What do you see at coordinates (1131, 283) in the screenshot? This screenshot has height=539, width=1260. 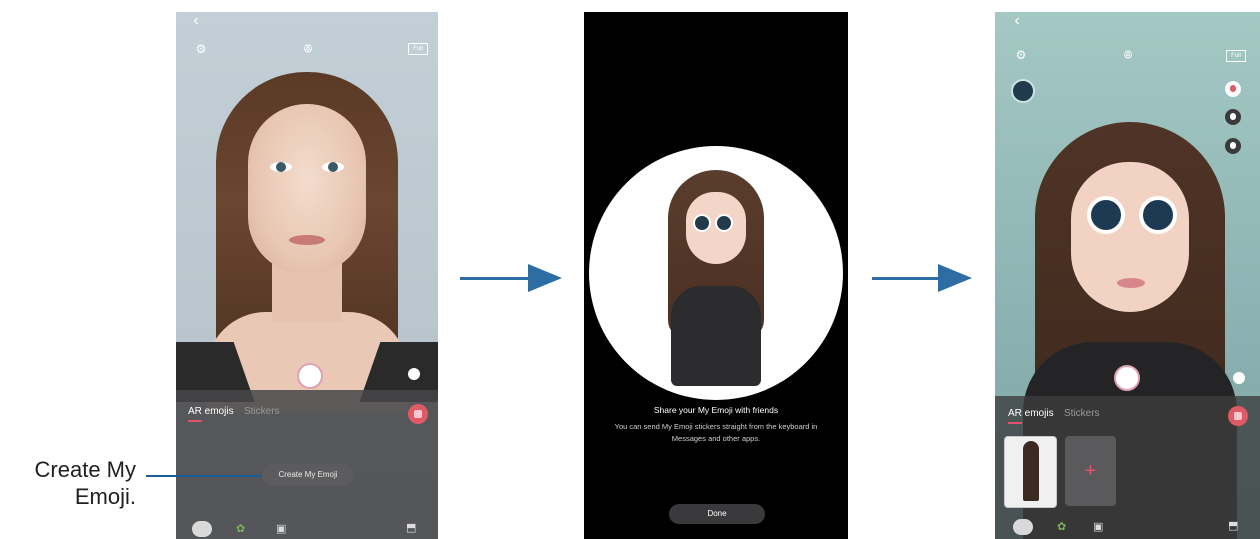 I see `avatar-lips` at bounding box center [1131, 283].